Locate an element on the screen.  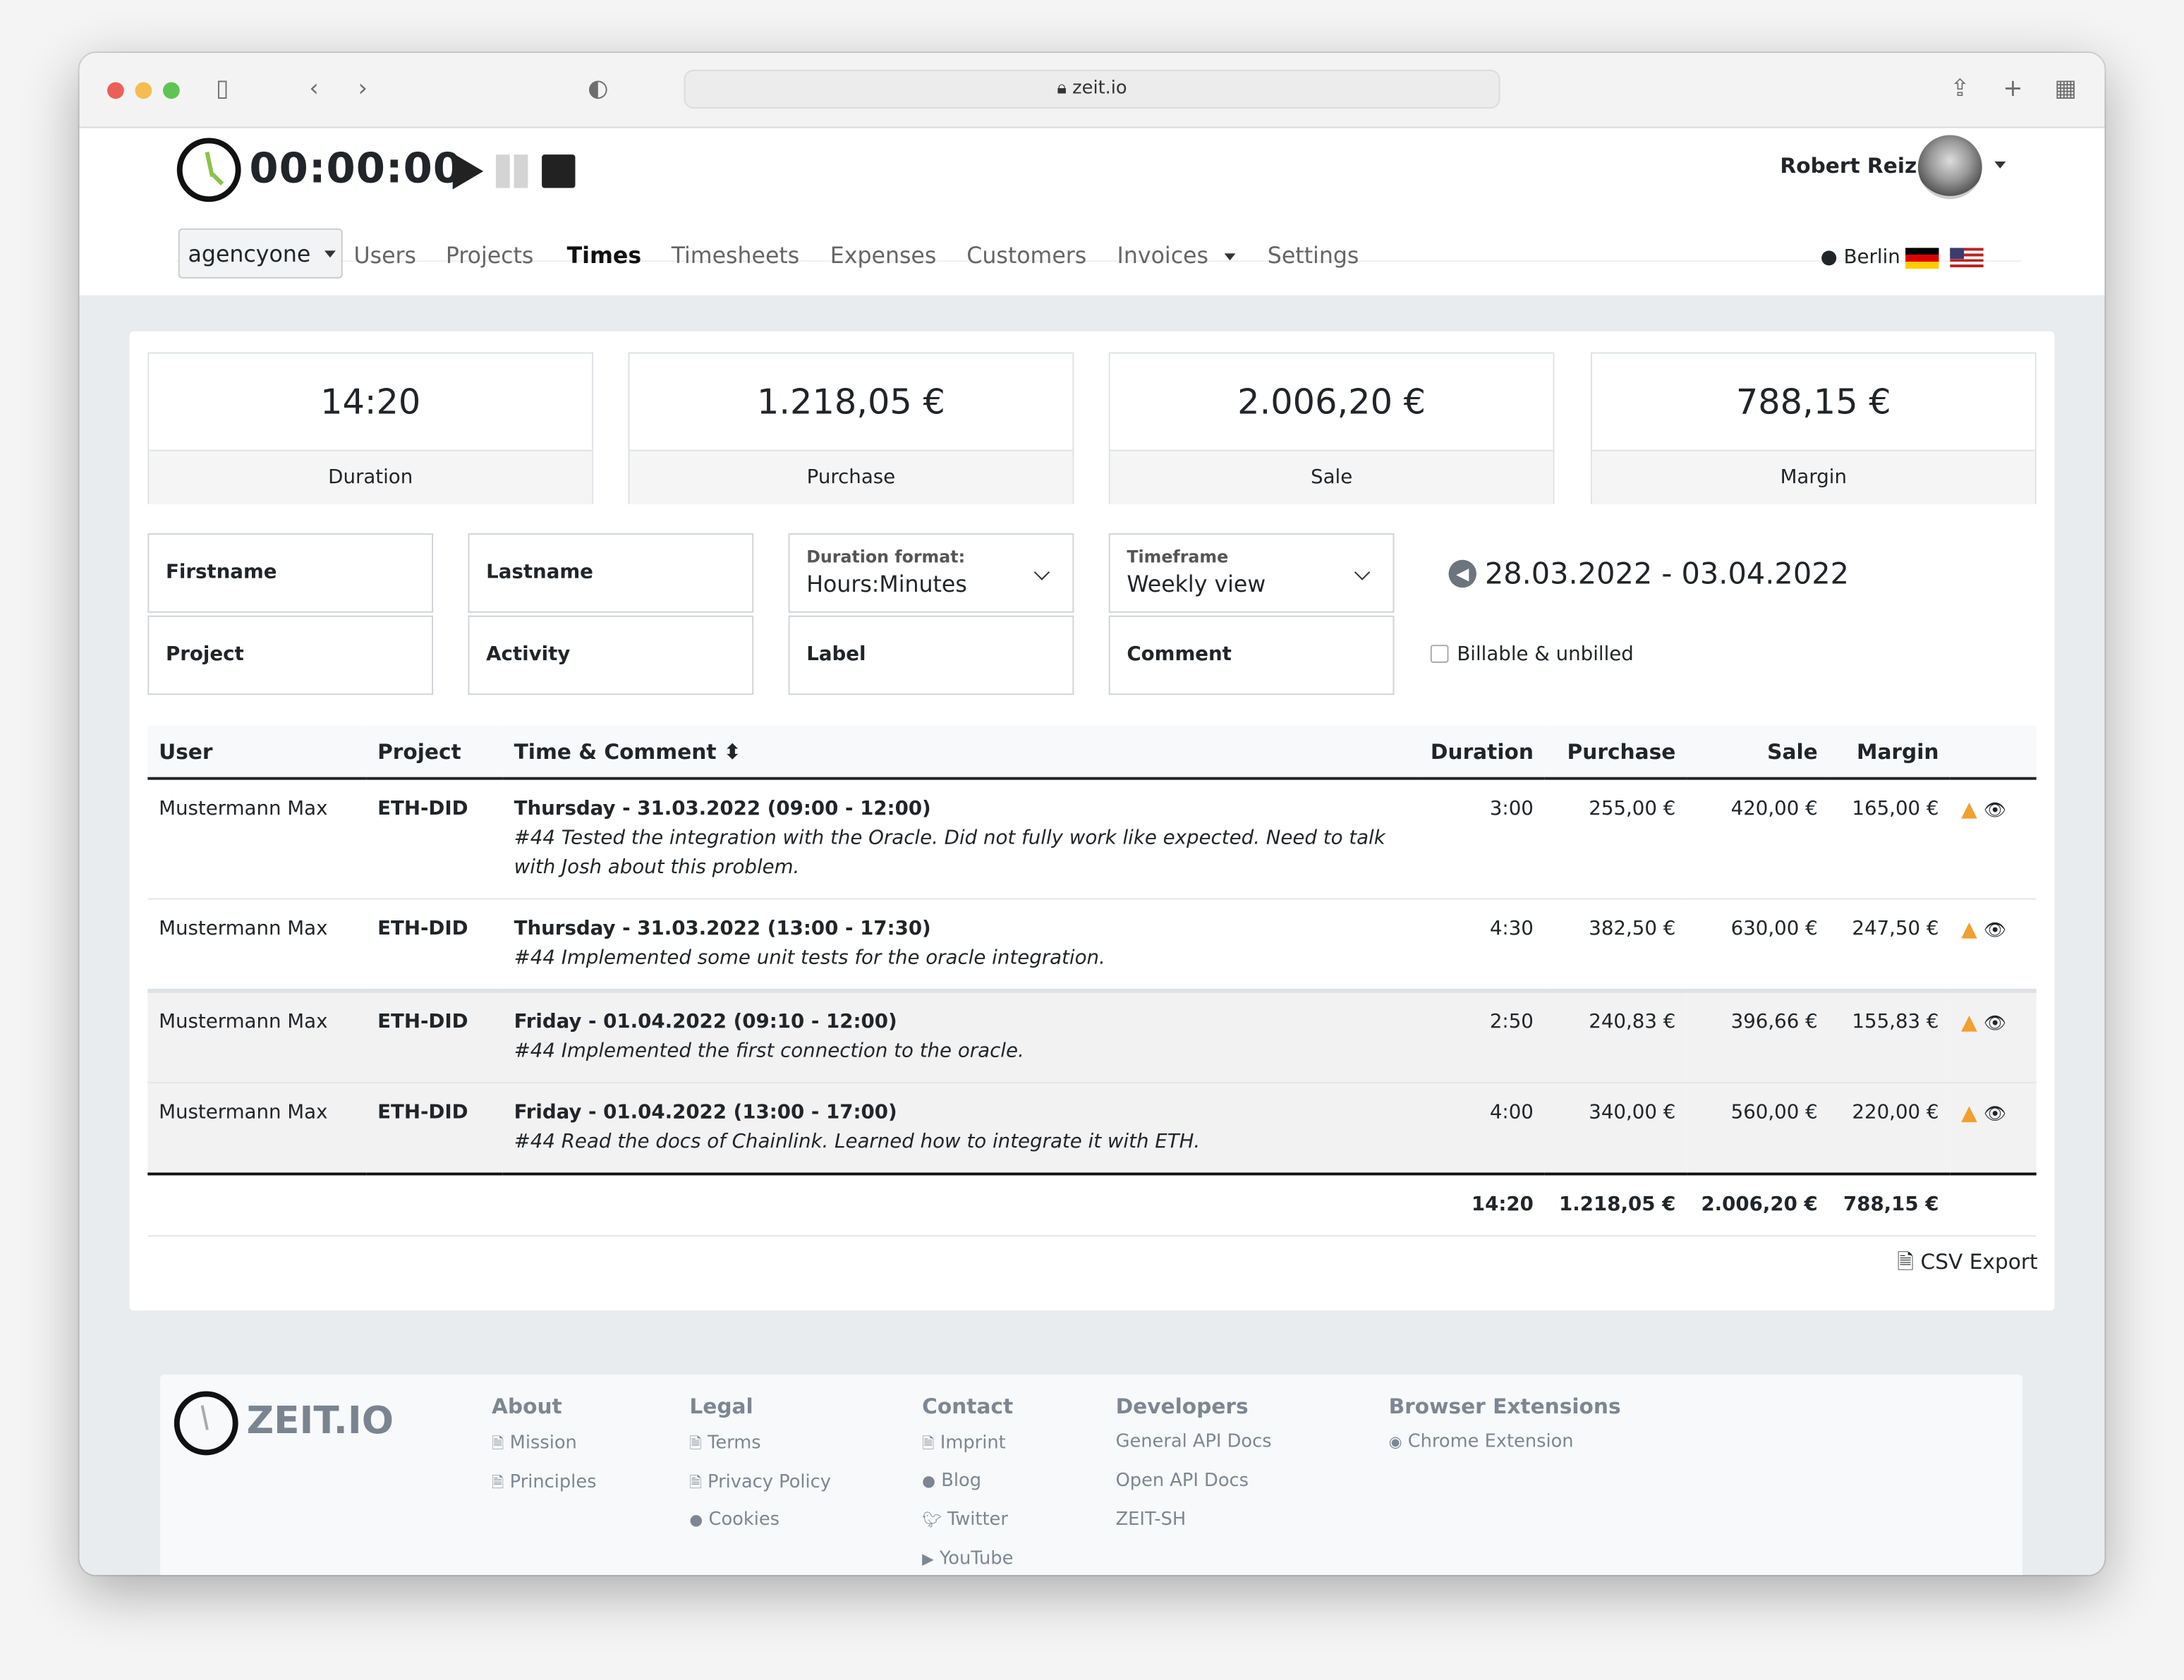
row-duration: 2:50 is located at coordinates (1482, 1036).